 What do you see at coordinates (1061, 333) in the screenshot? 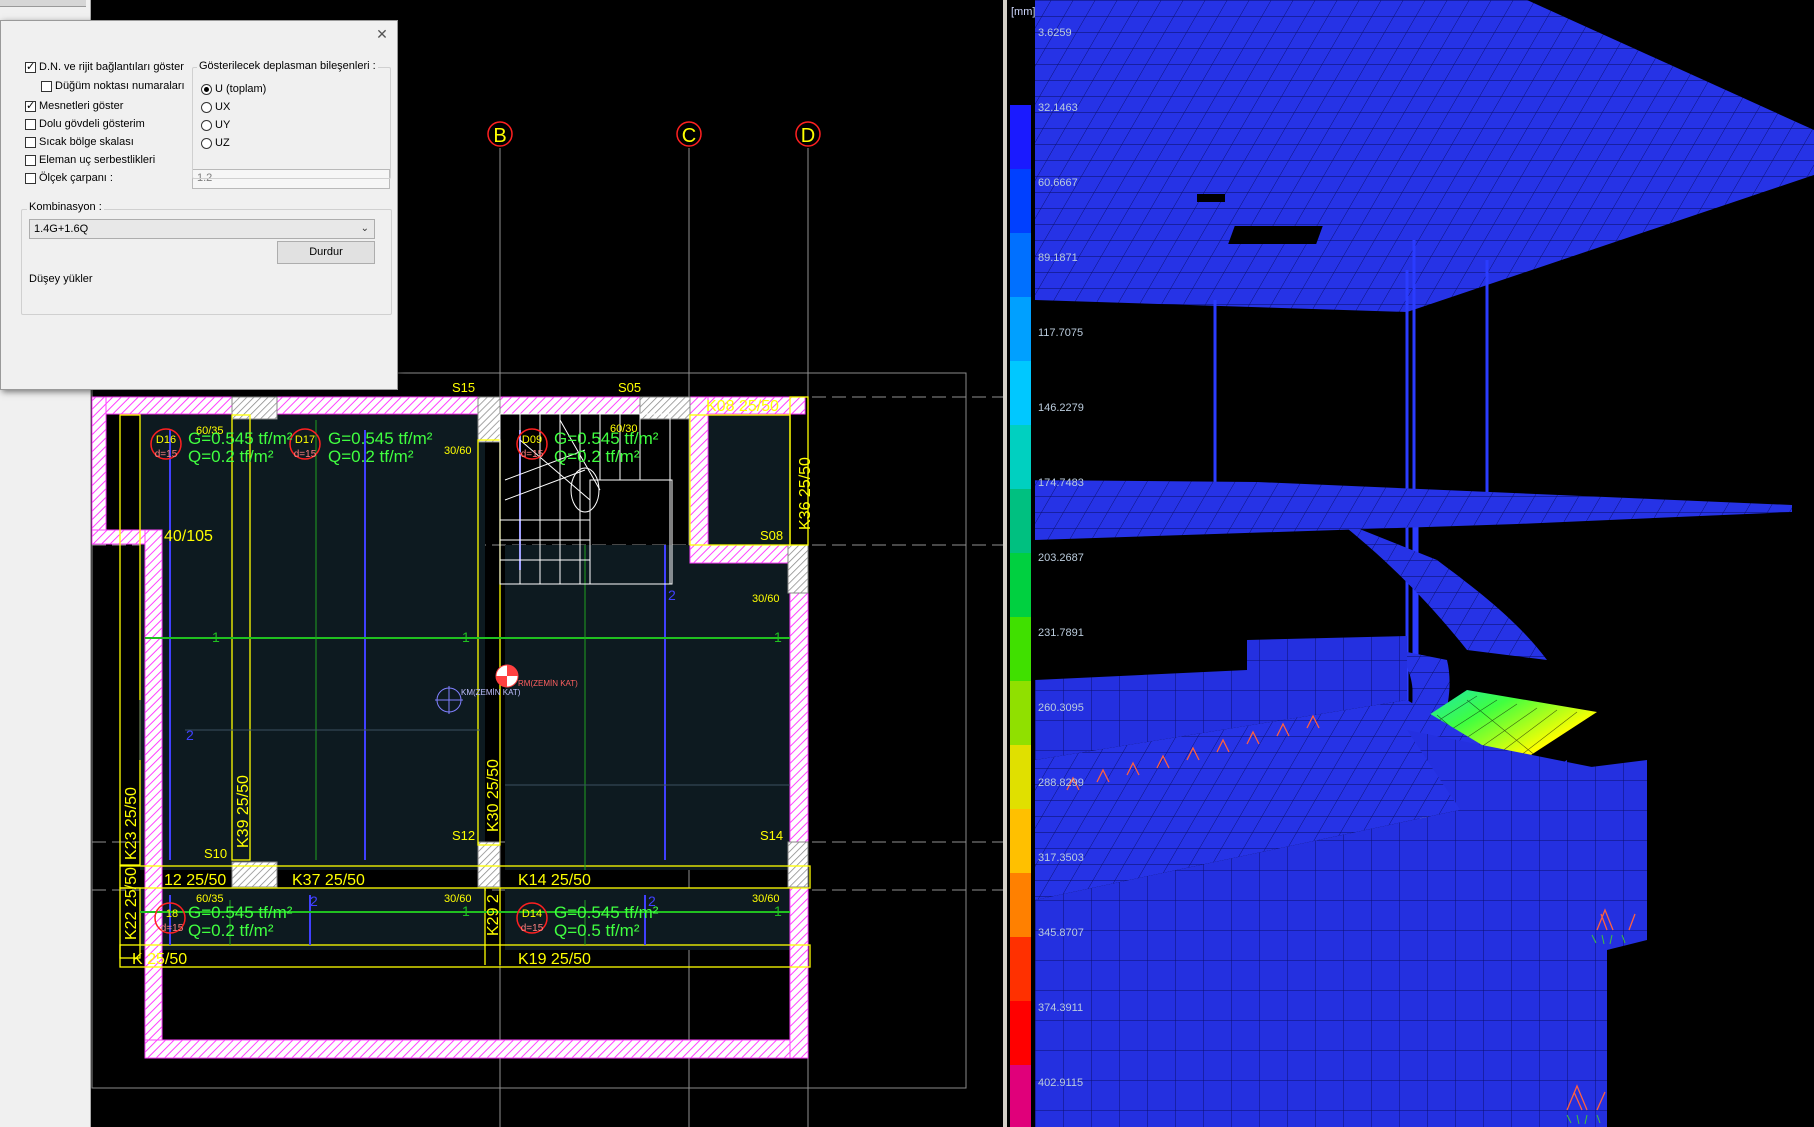
I see `legend-value: 117.7075` at bounding box center [1061, 333].